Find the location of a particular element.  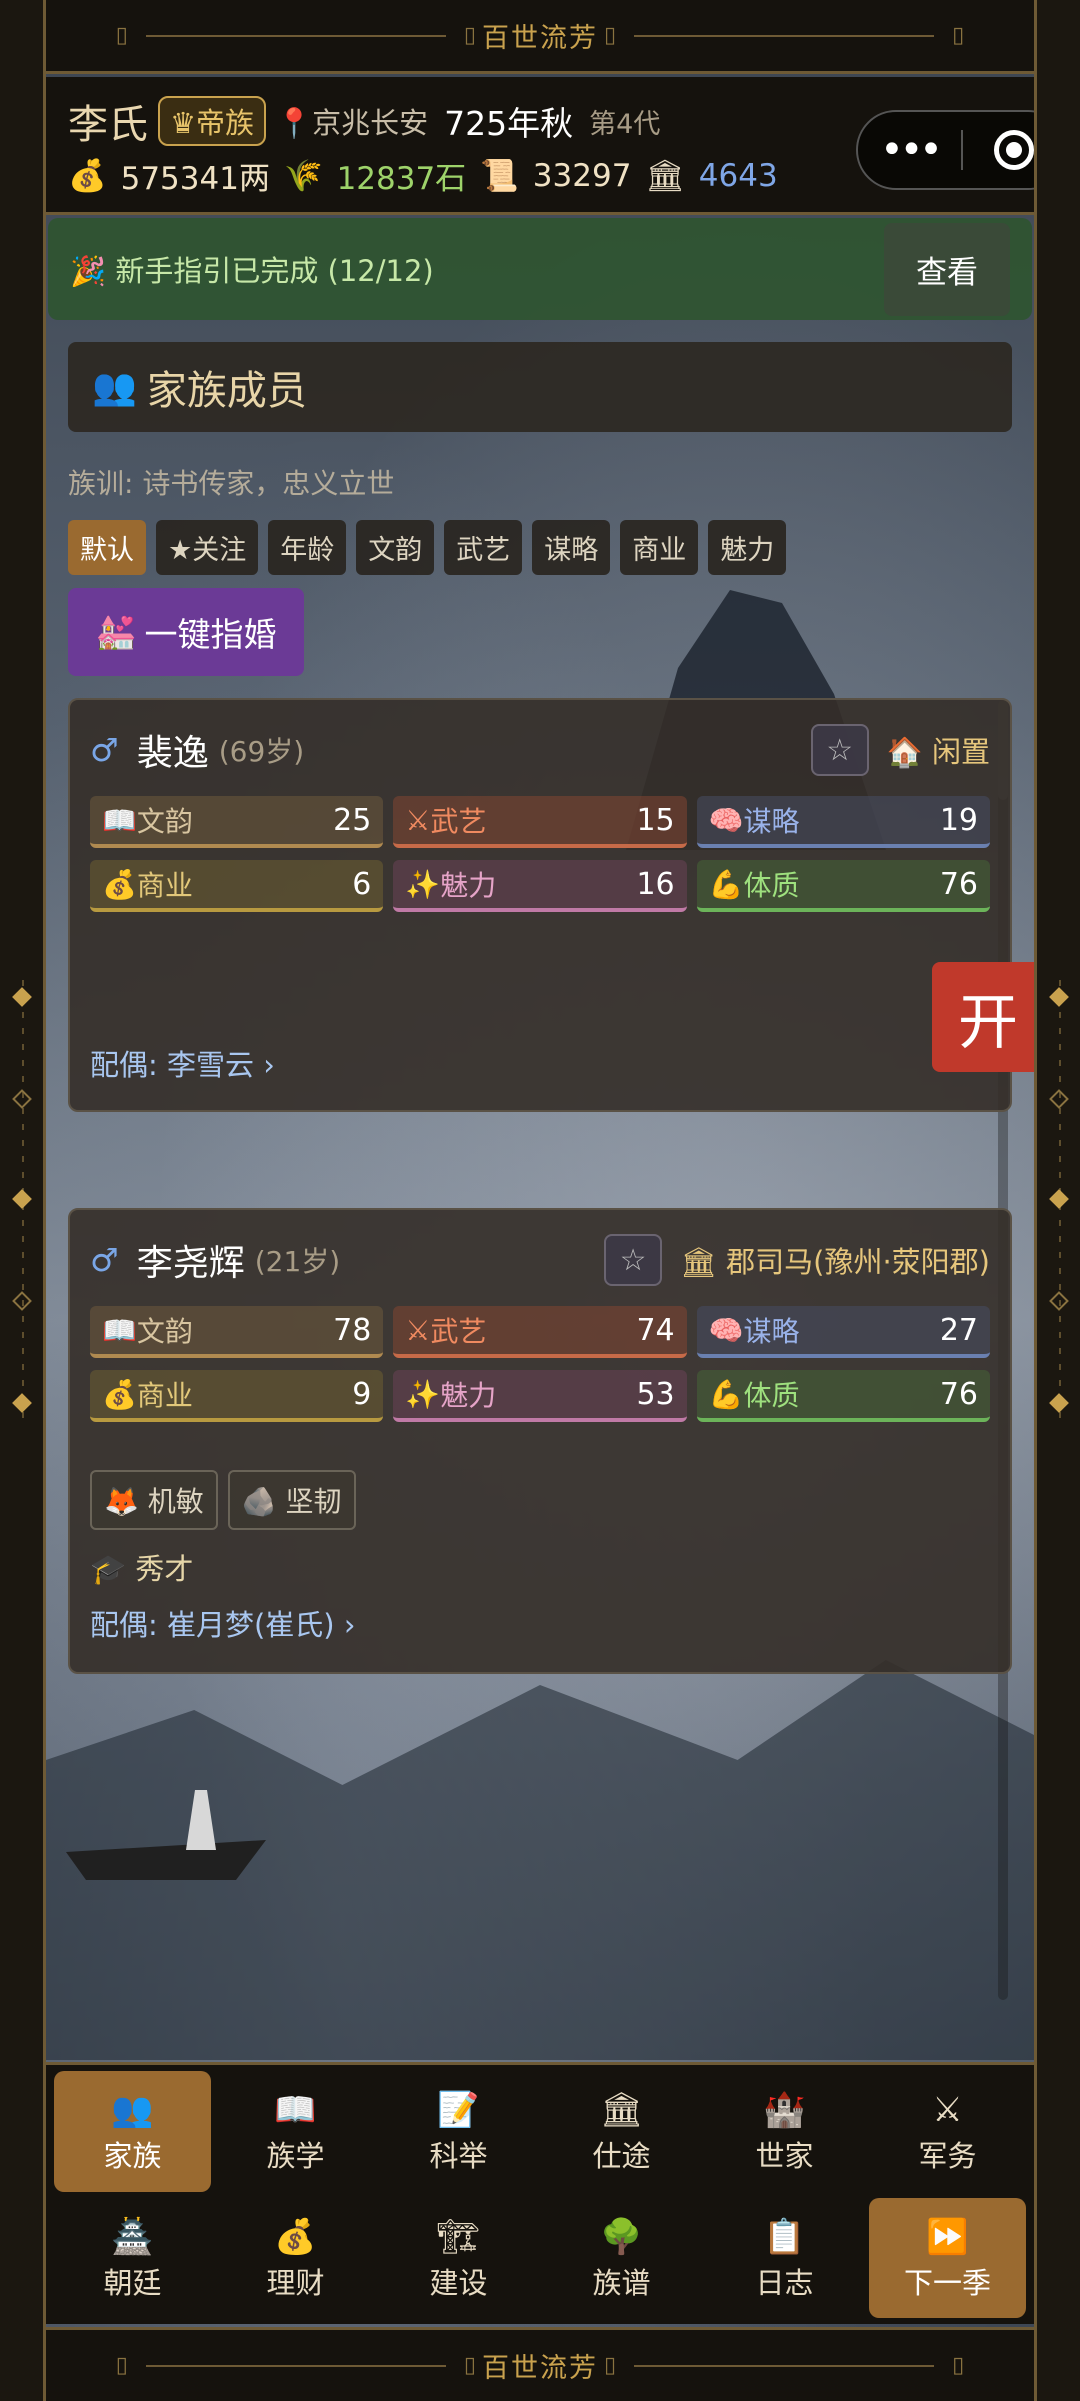

trait-label: 坚韧 is located at coordinates (313, 1501).